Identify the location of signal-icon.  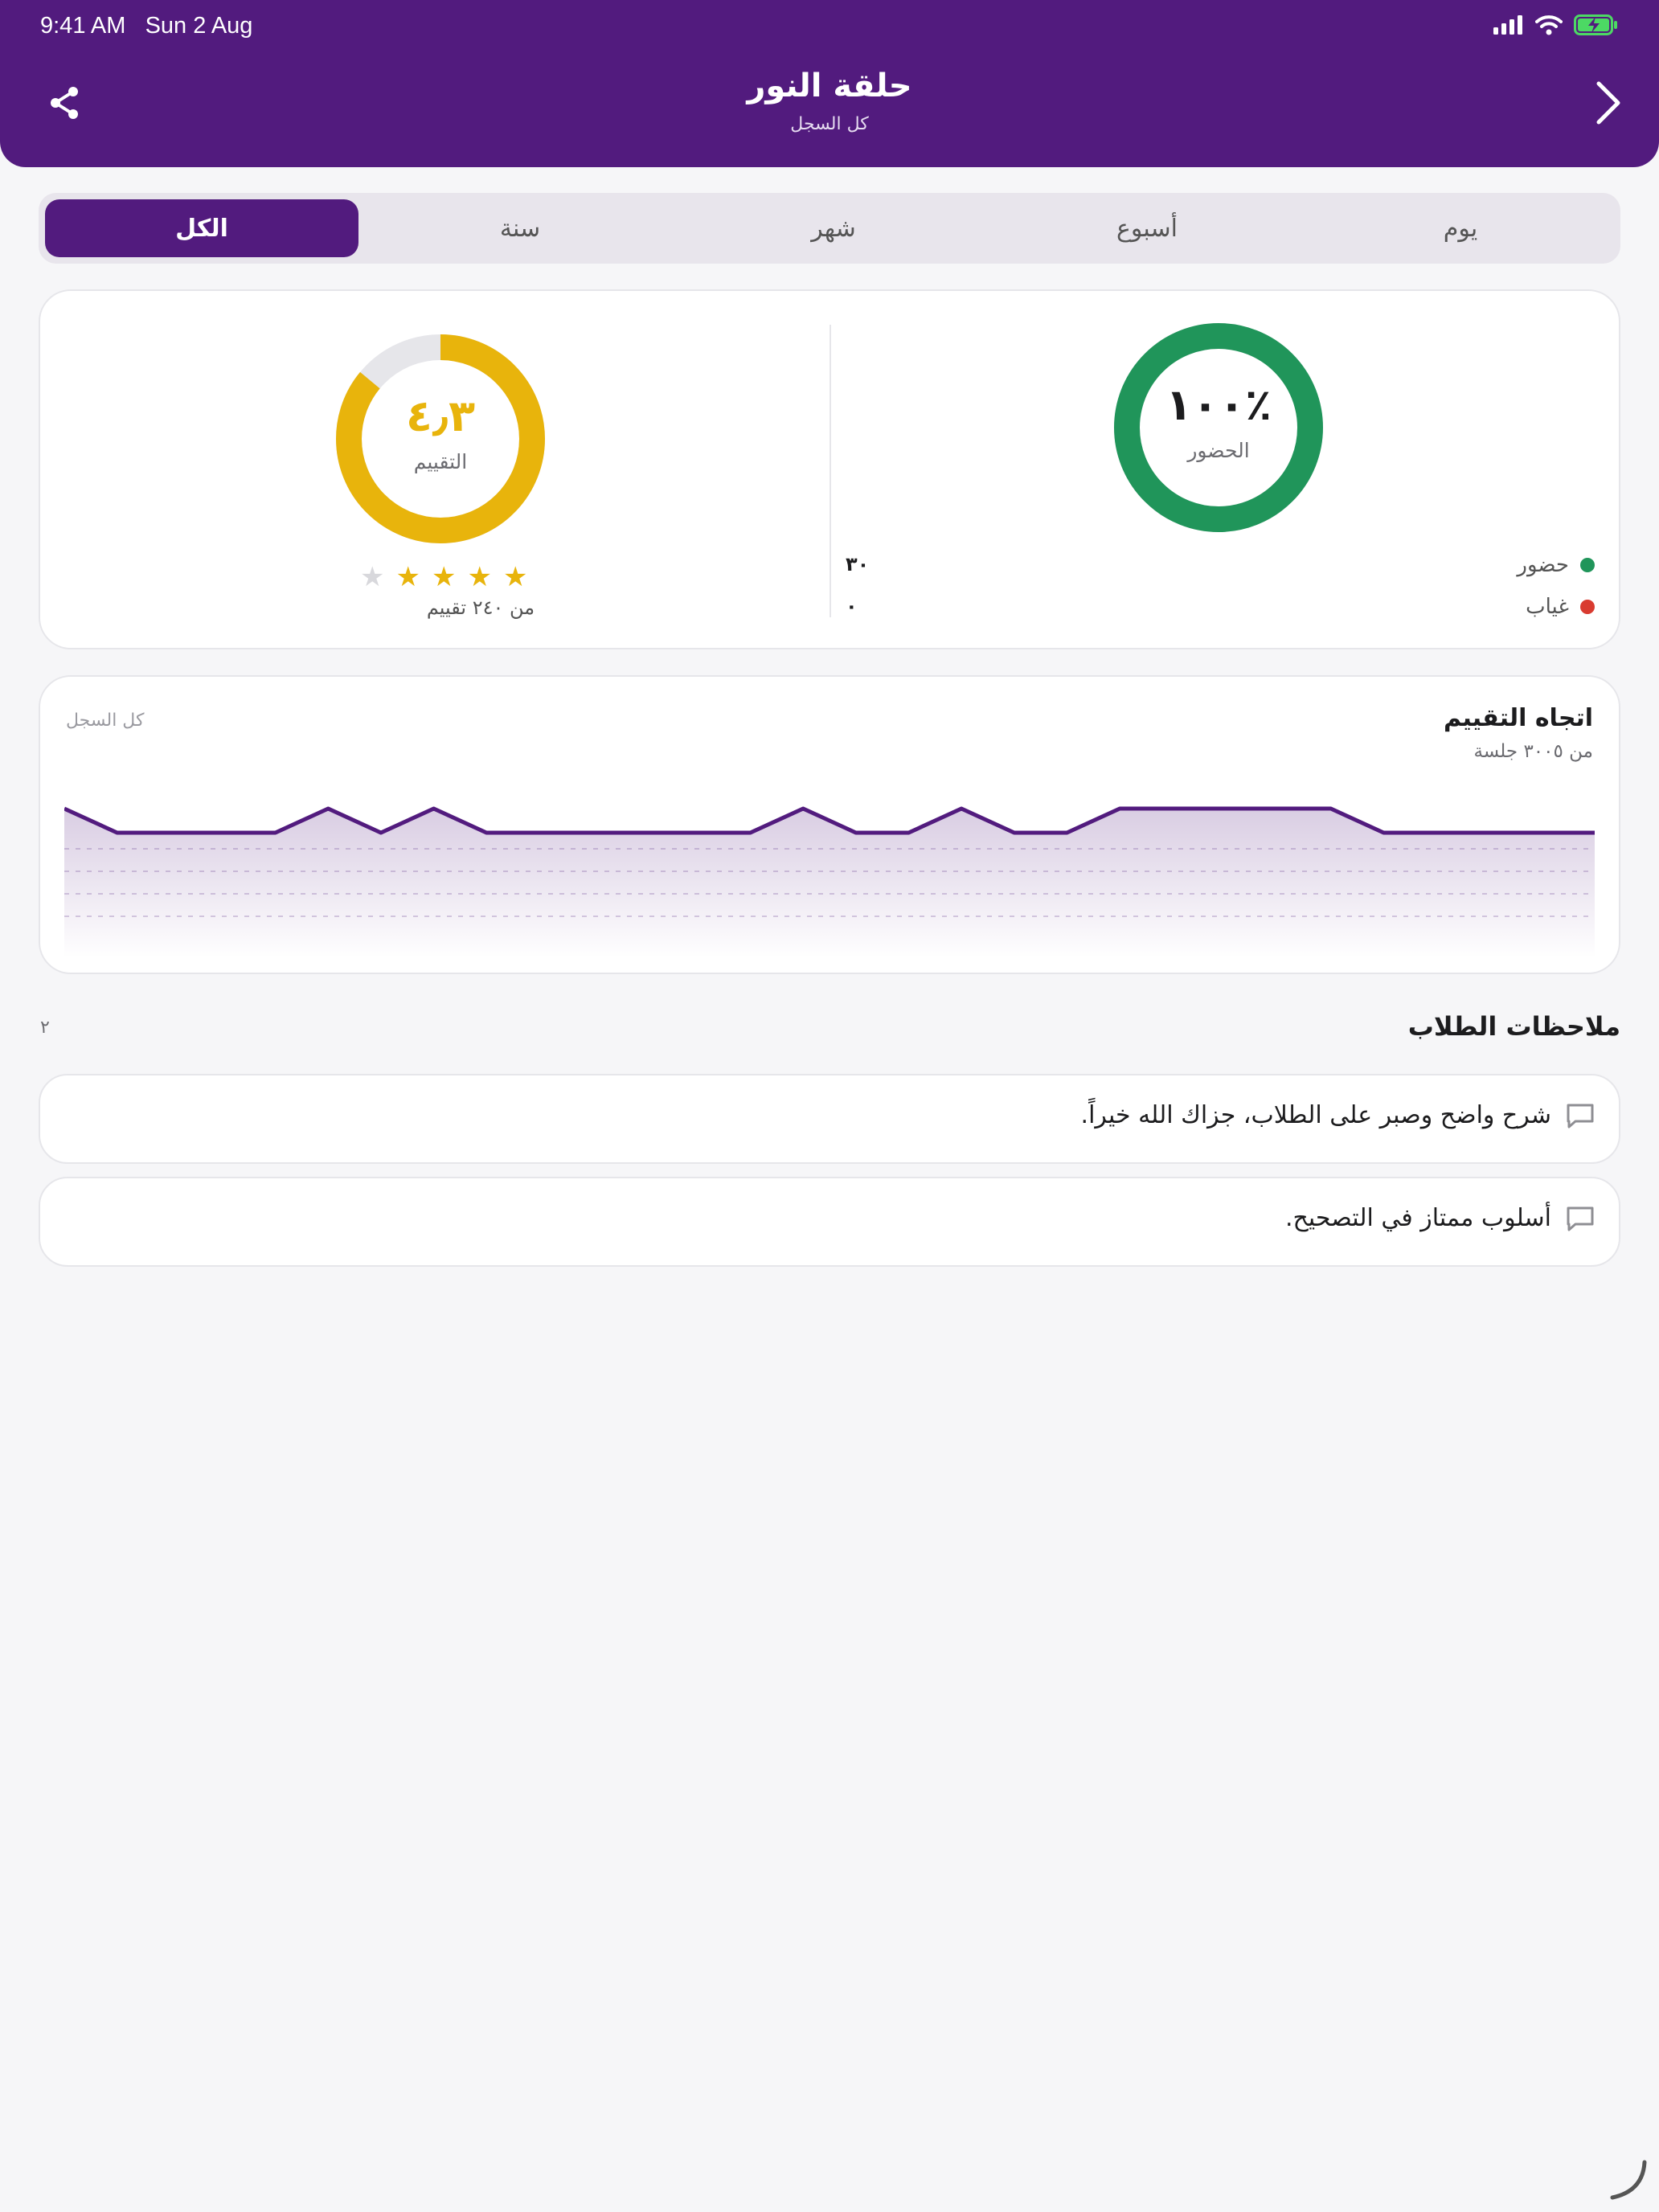
(1507, 25).